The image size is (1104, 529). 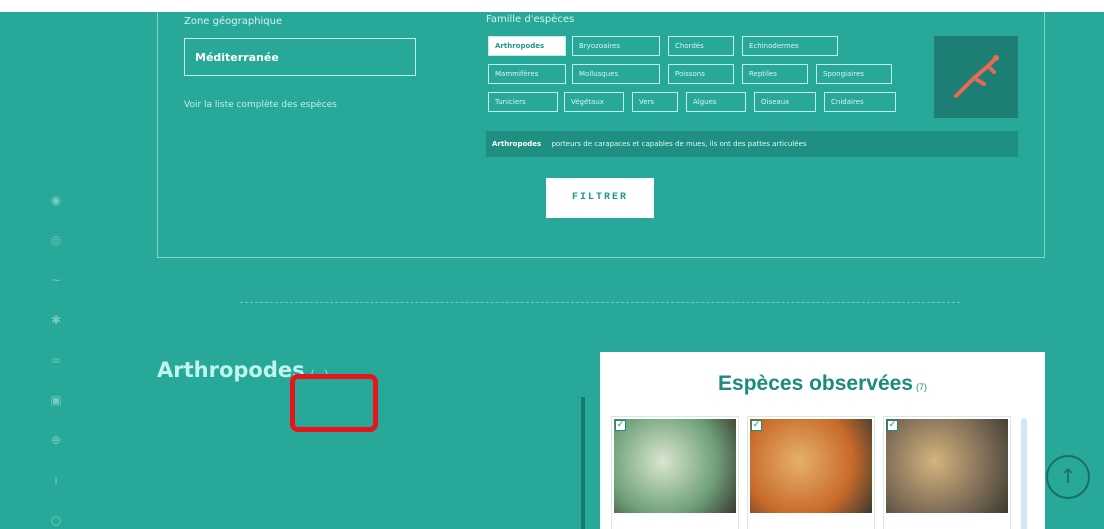 I want to click on family-thumbnail, so click(x=976, y=77).